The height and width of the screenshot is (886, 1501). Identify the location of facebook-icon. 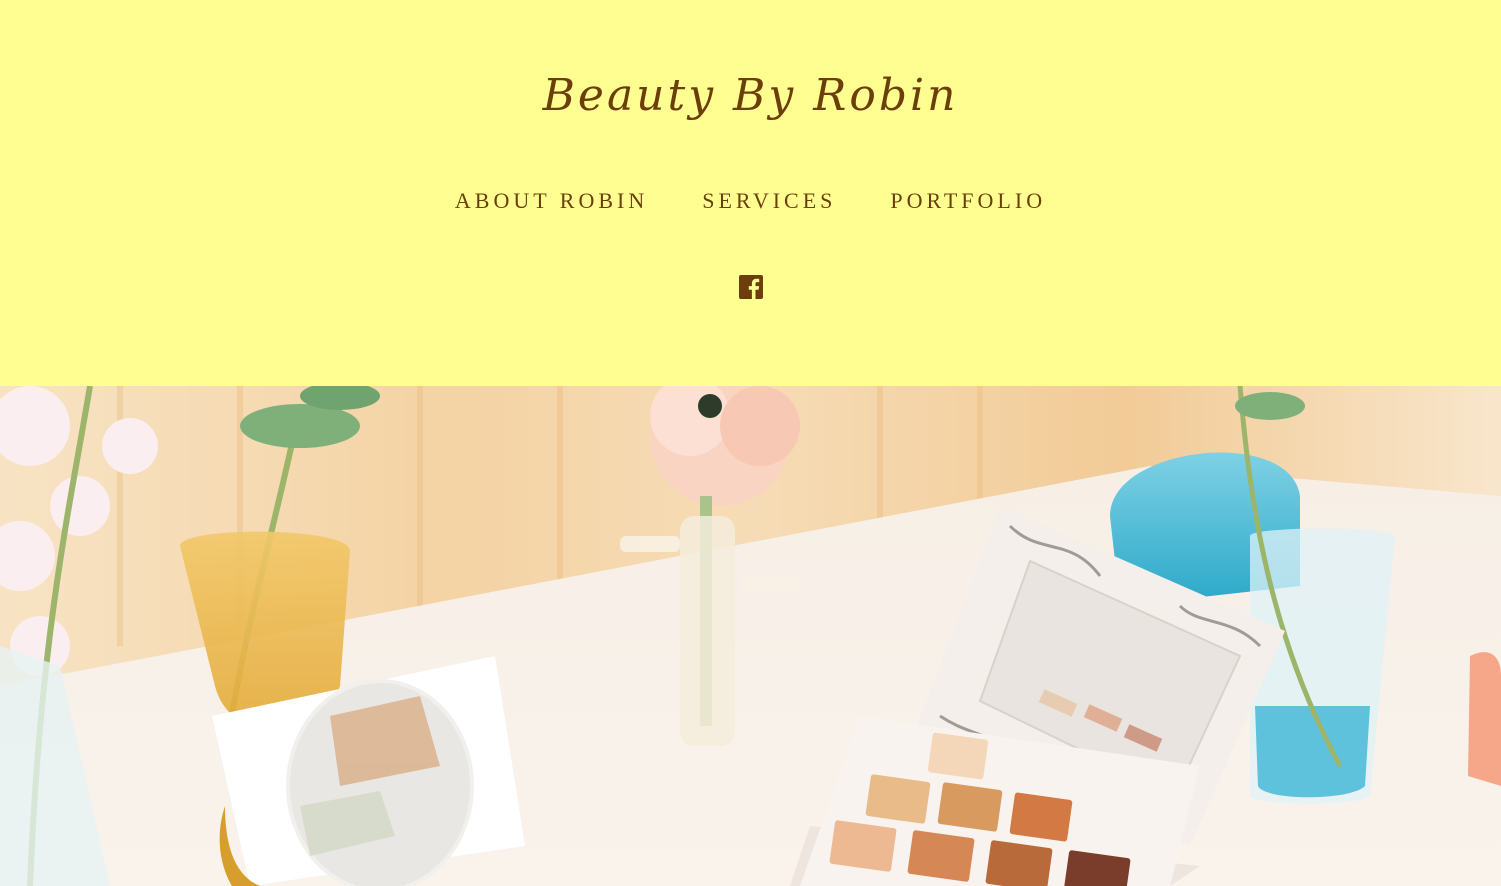
(751, 287).